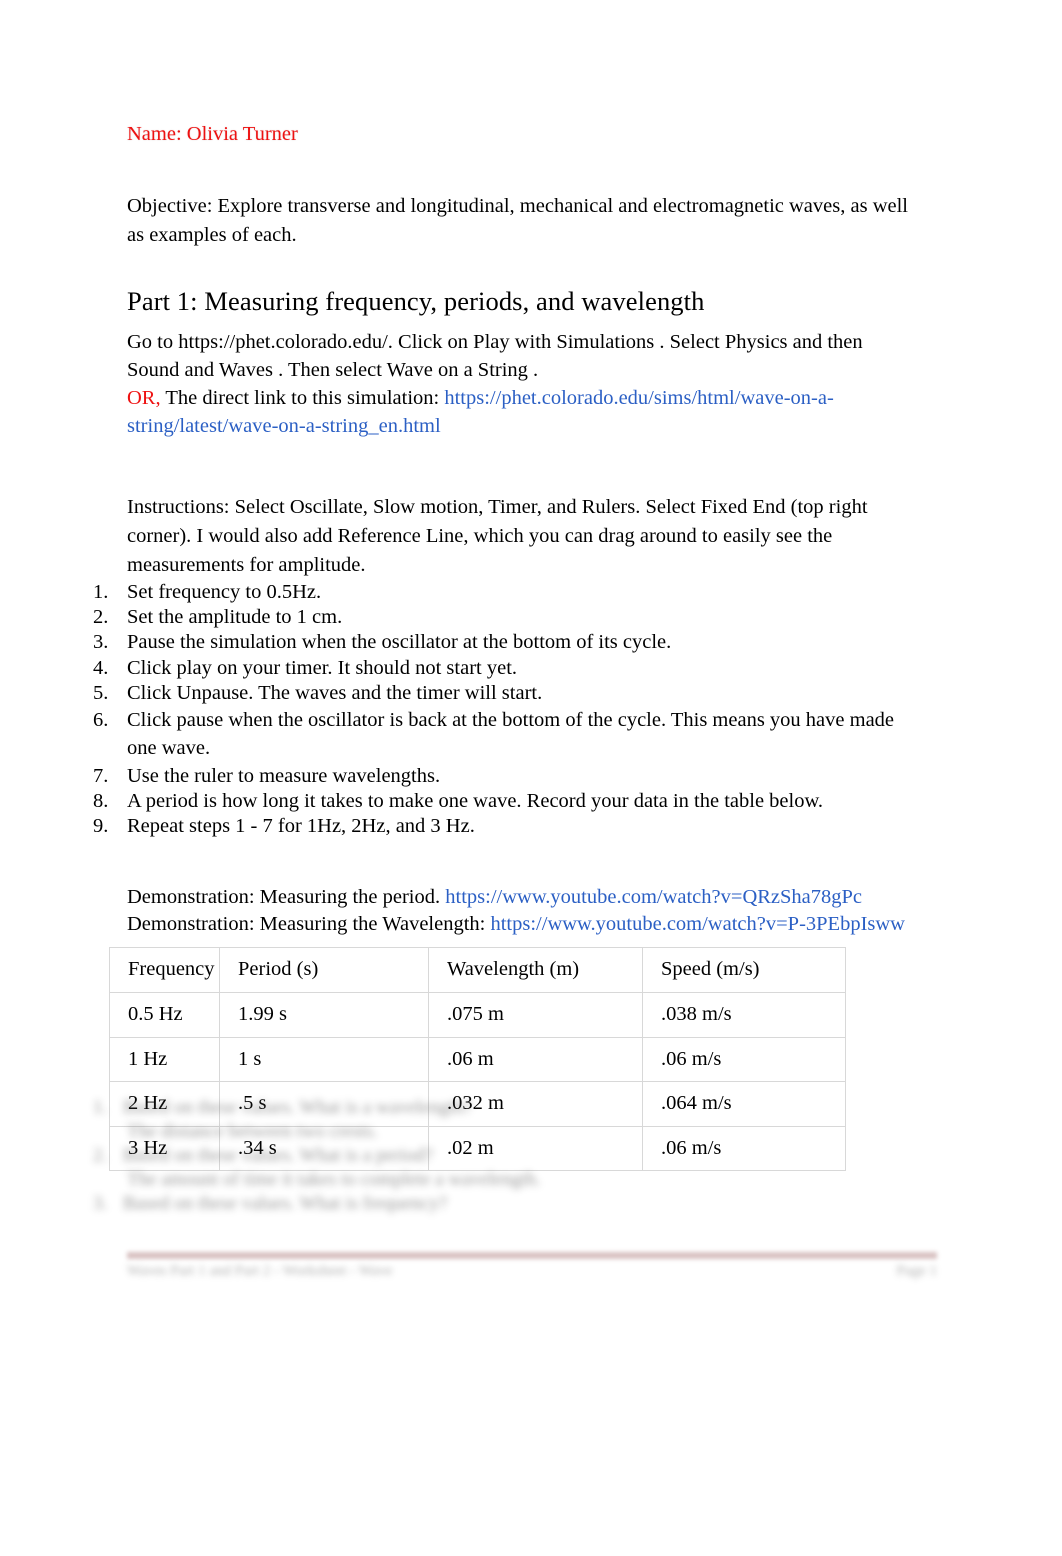 This screenshot has width=1062, height=1556. I want to click on footer-divider, so click(532, 1255).